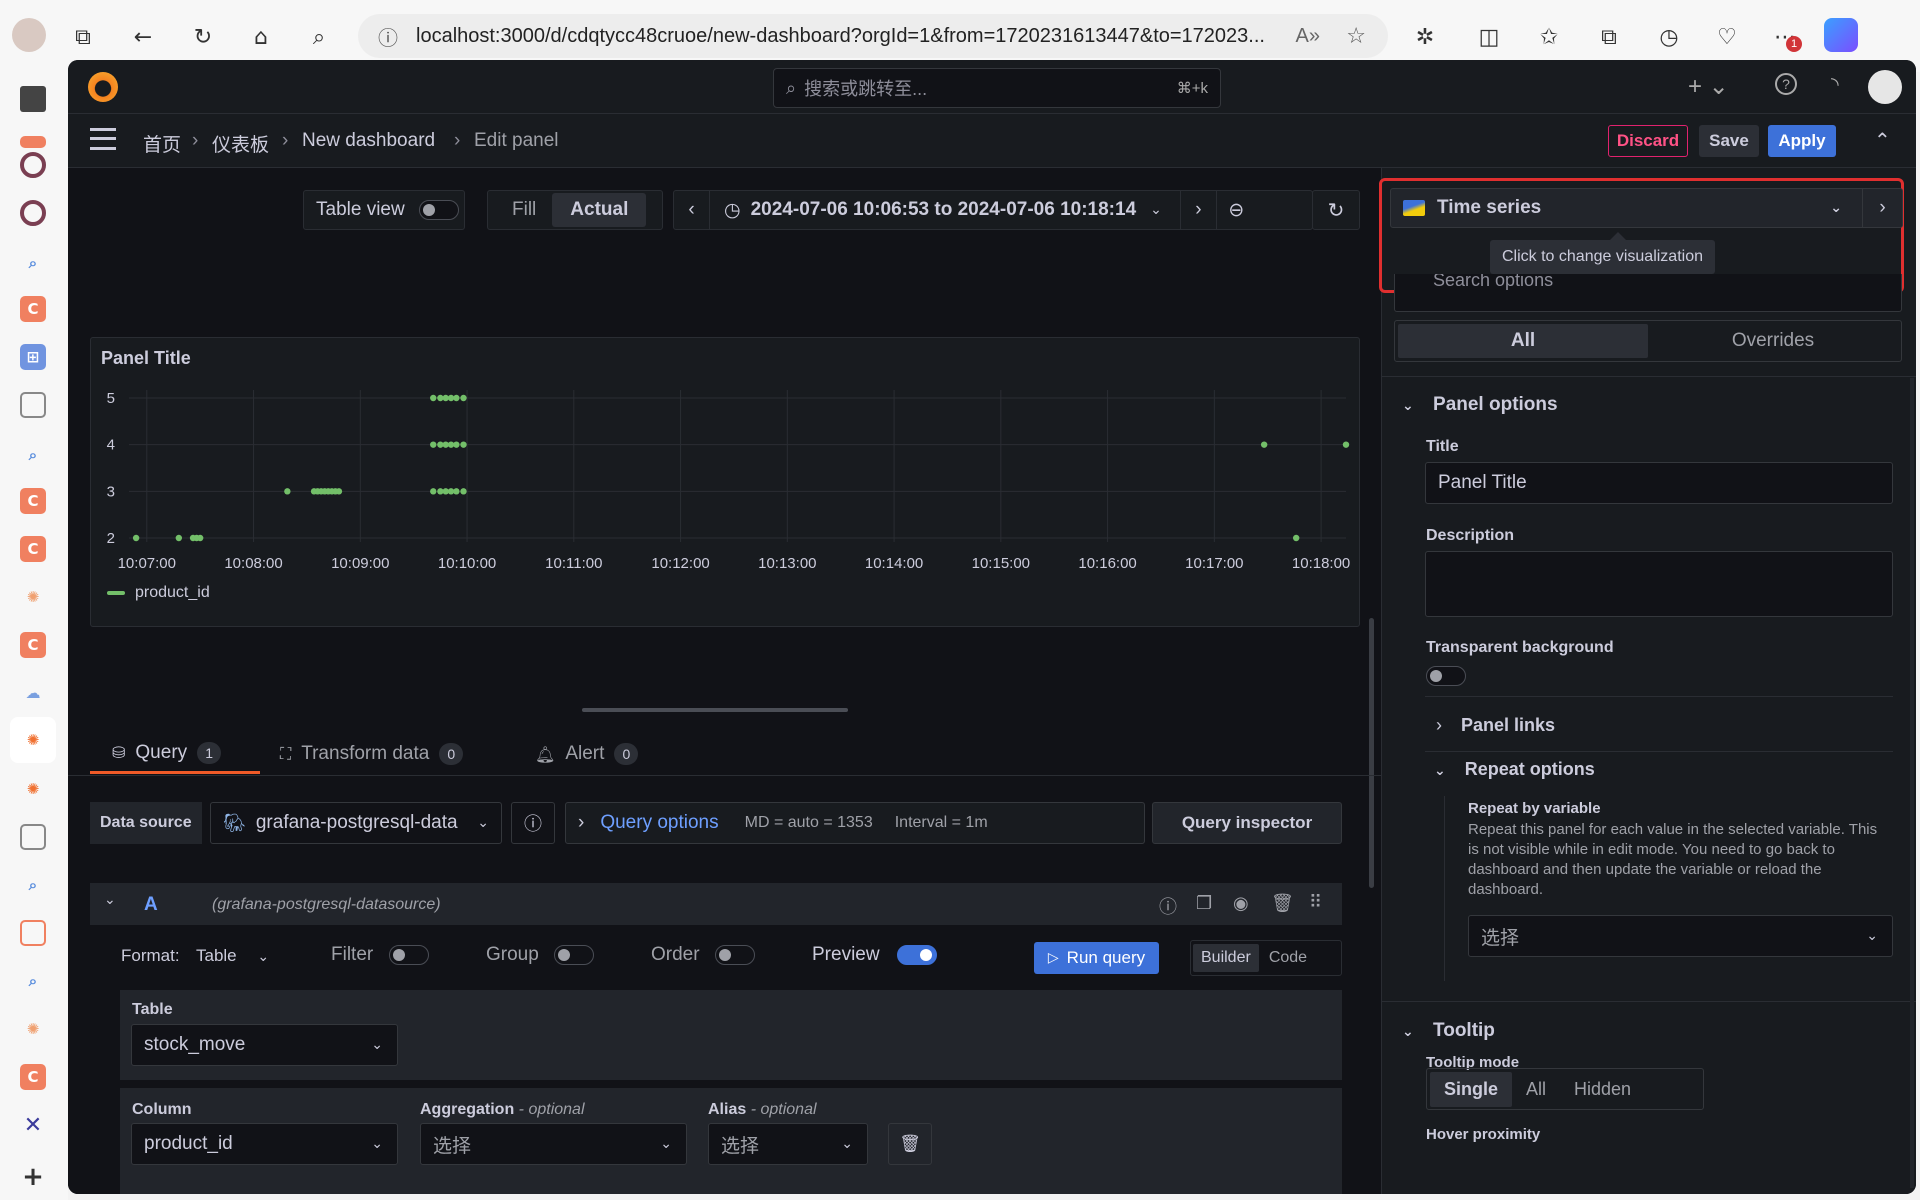 This screenshot has height=1200, width=1920. I want to click on tab-overrides: Overrides, so click(1773, 341).